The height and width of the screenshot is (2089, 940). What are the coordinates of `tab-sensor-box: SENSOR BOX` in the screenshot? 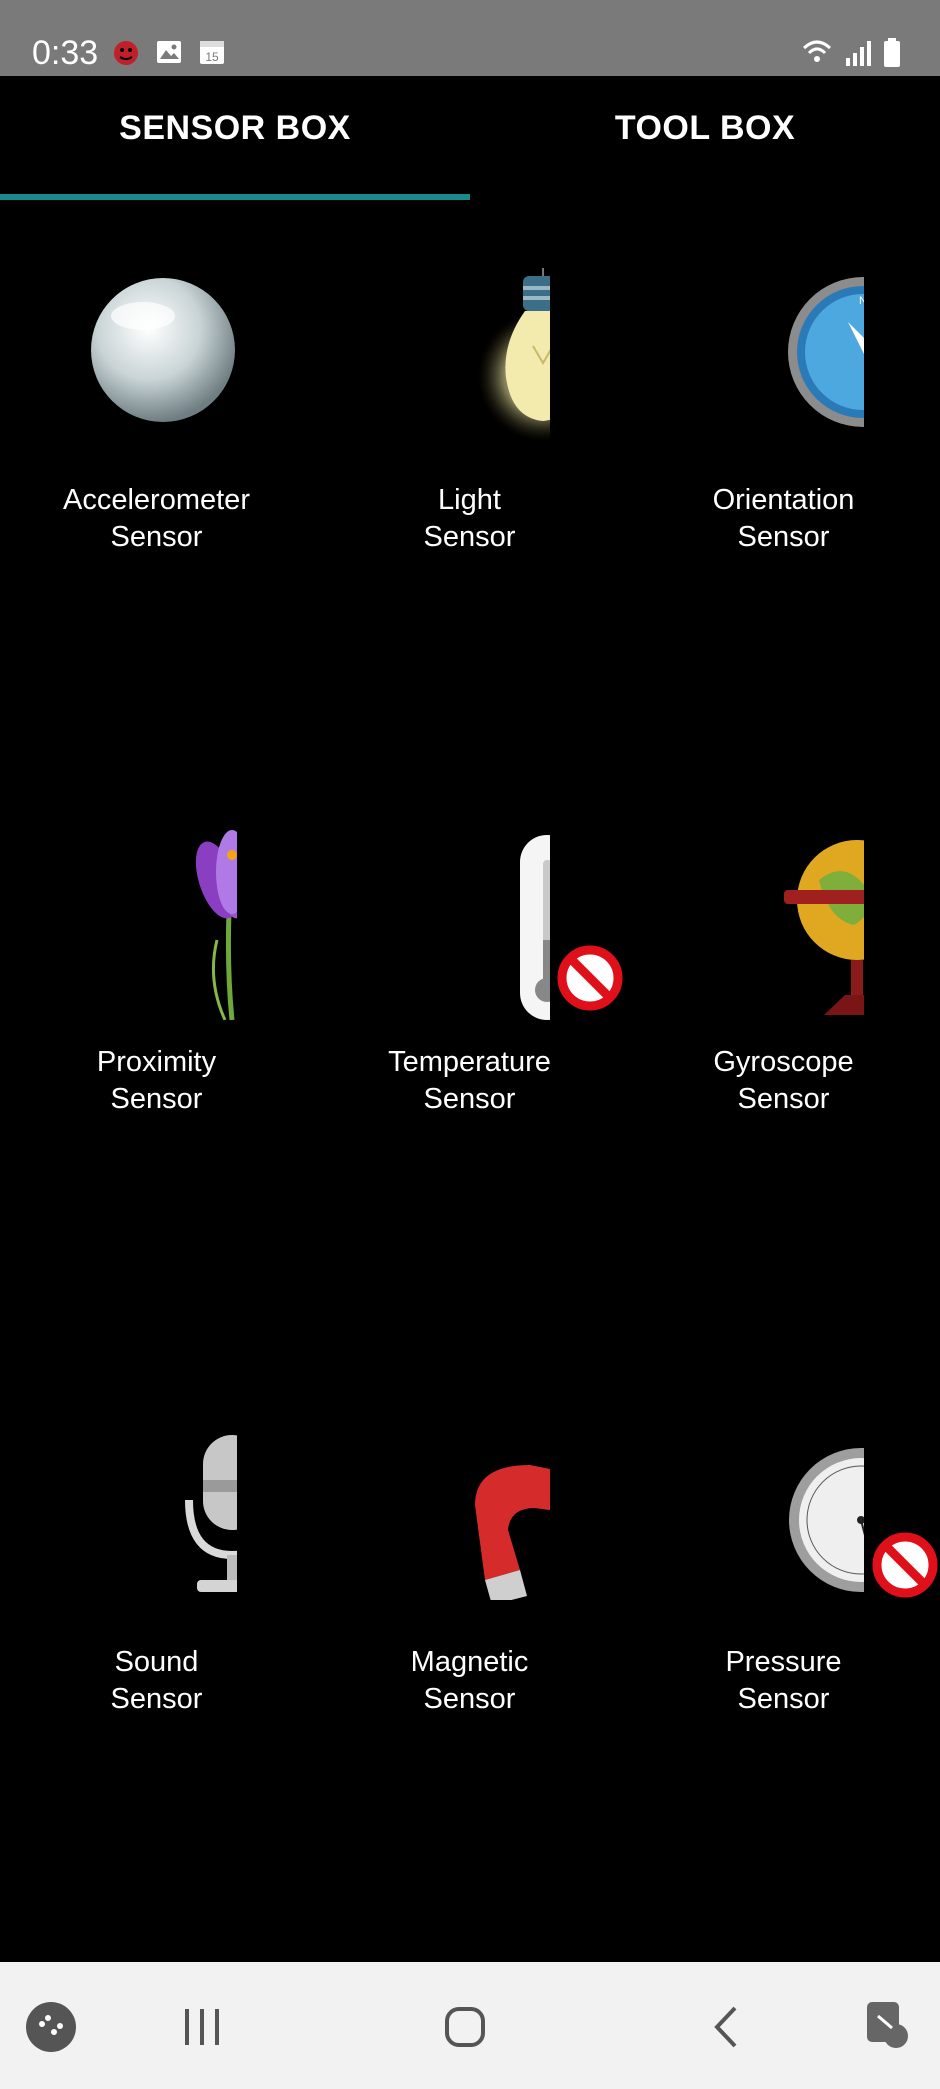 It's located at (235, 140).